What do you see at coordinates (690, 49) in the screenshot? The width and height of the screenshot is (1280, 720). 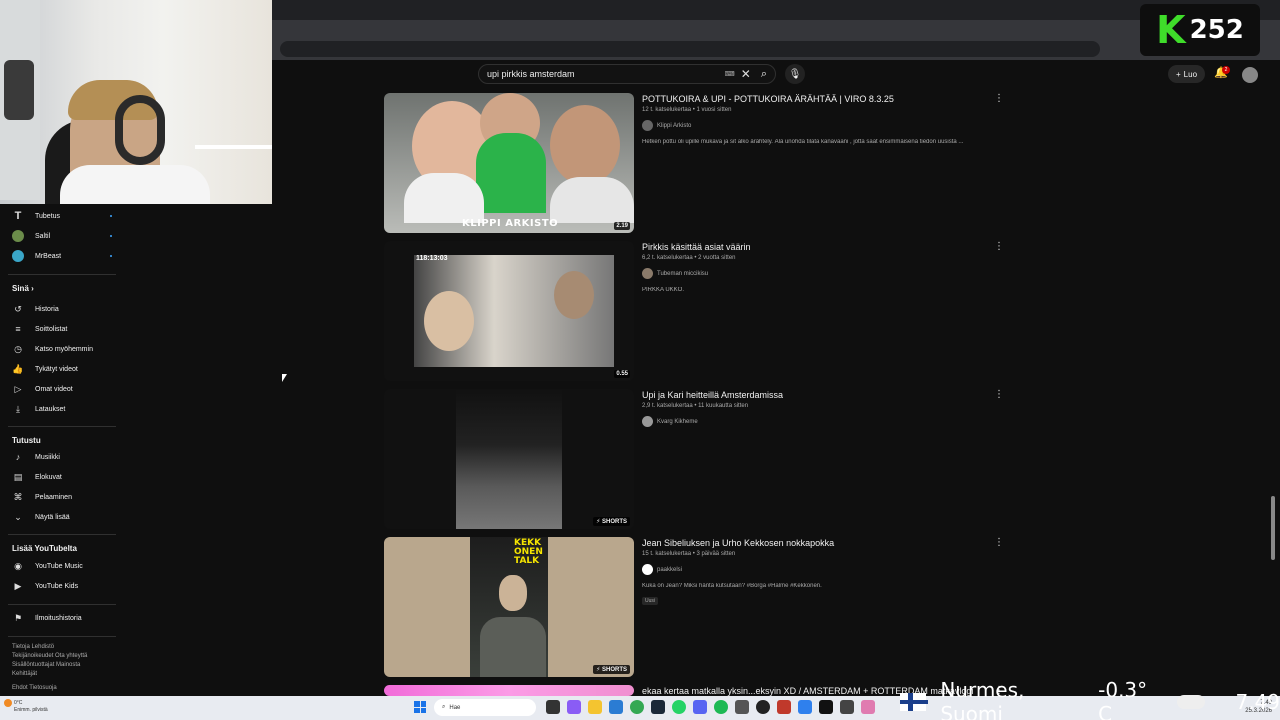 I see `address-bar` at bounding box center [690, 49].